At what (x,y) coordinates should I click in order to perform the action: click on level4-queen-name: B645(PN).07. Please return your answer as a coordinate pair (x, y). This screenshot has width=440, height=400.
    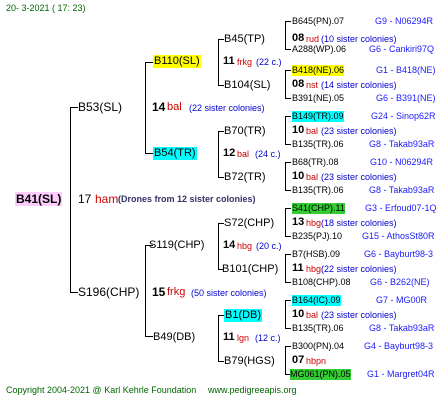
    Looking at the image, I should click on (318, 21).